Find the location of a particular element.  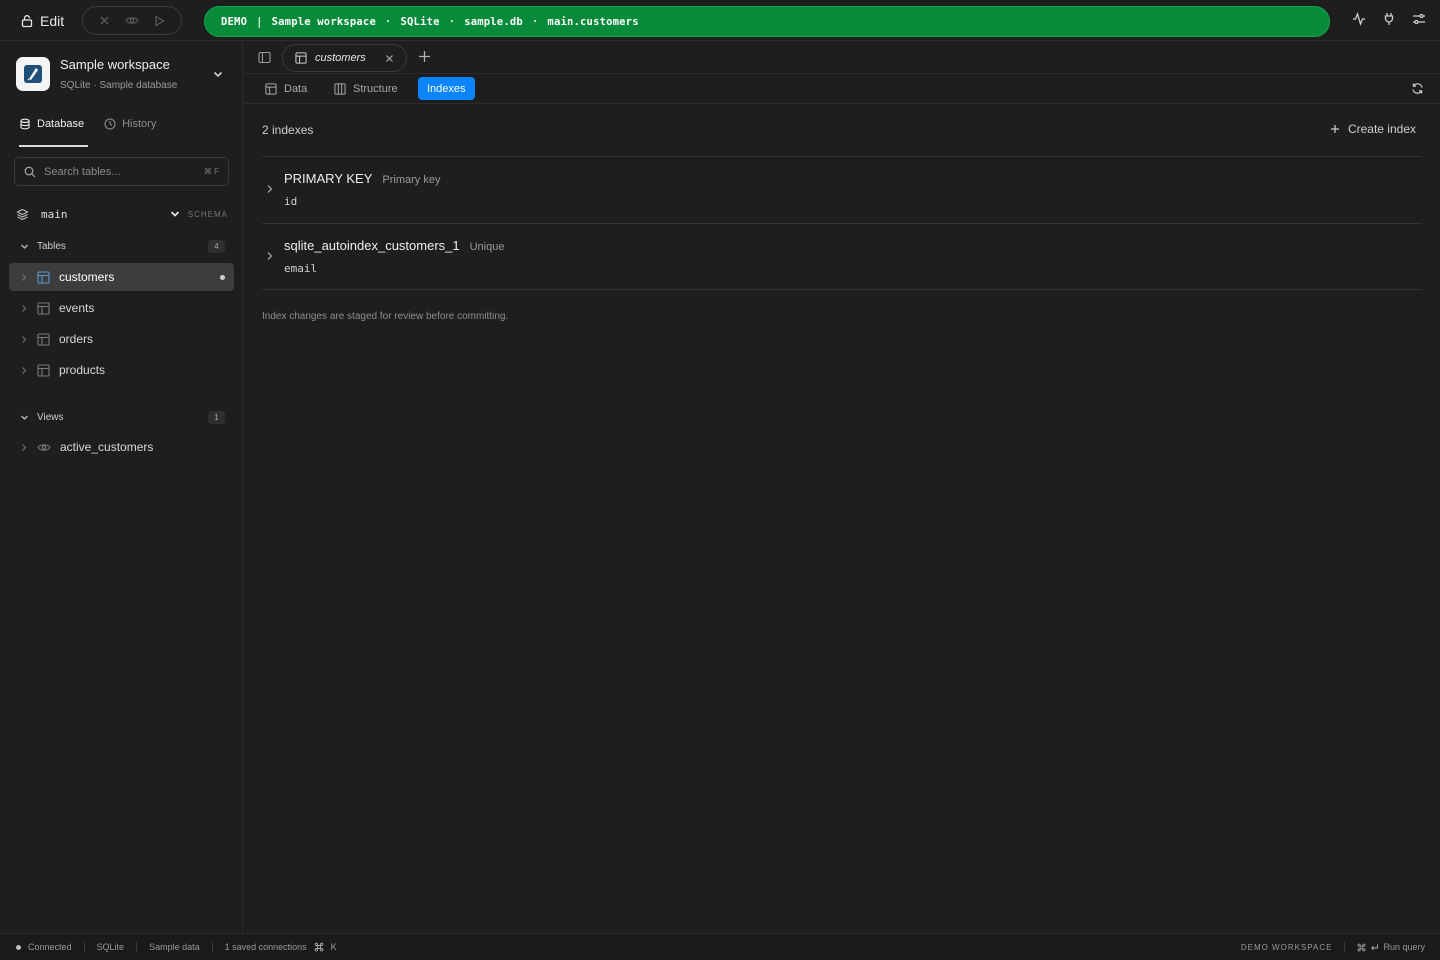

tab-history: History is located at coordinates (130, 125).